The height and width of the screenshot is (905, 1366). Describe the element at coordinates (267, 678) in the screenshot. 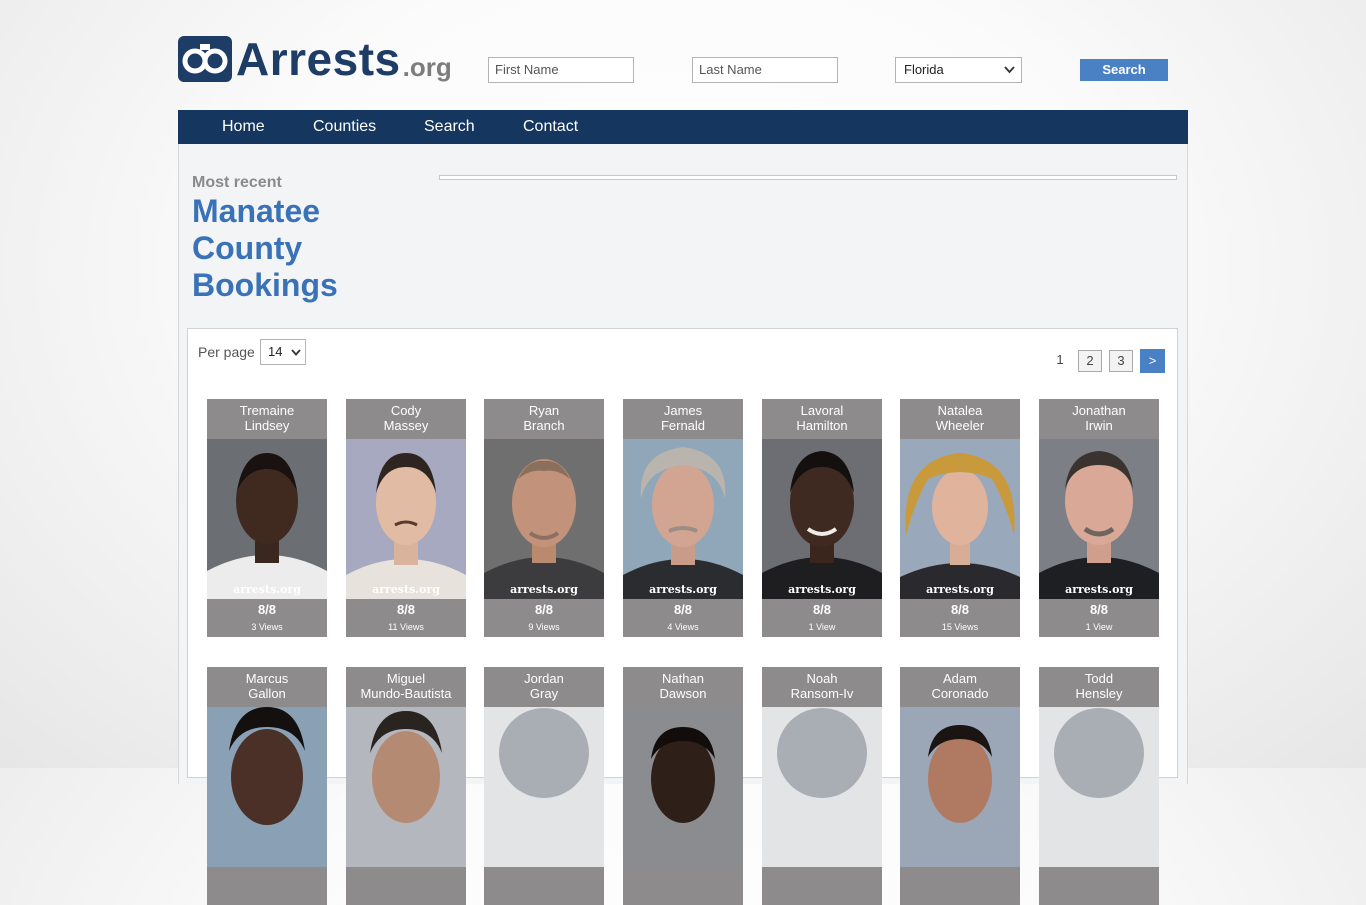

I see `booking-first-name: Marcus` at that location.